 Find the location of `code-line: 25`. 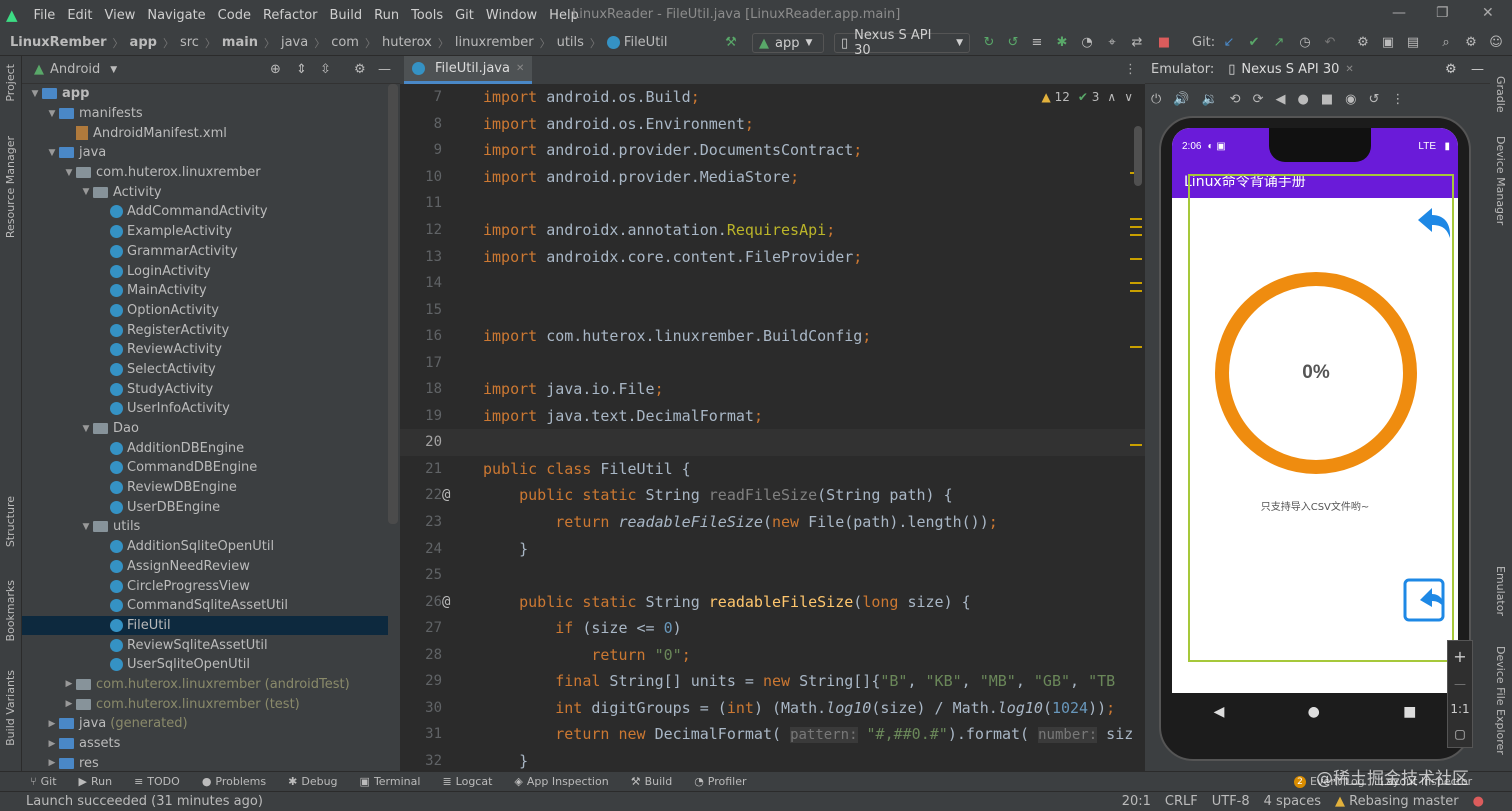

code-line: 25 is located at coordinates (772, 575).